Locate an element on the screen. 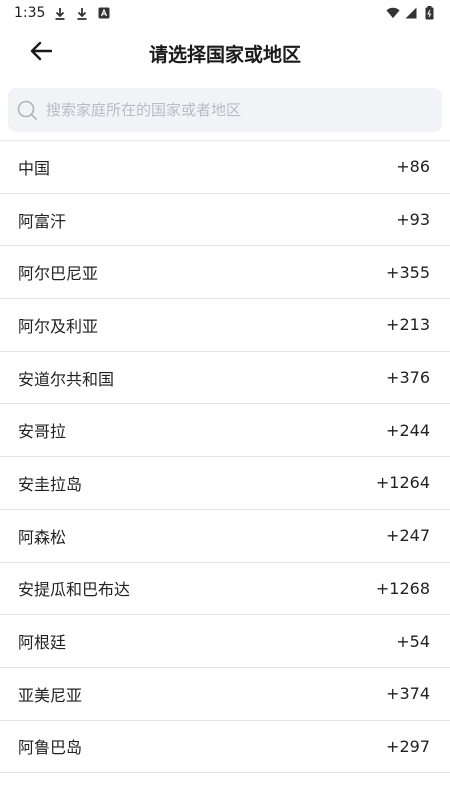  country-name: 阿根廷 is located at coordinates (42, 643).